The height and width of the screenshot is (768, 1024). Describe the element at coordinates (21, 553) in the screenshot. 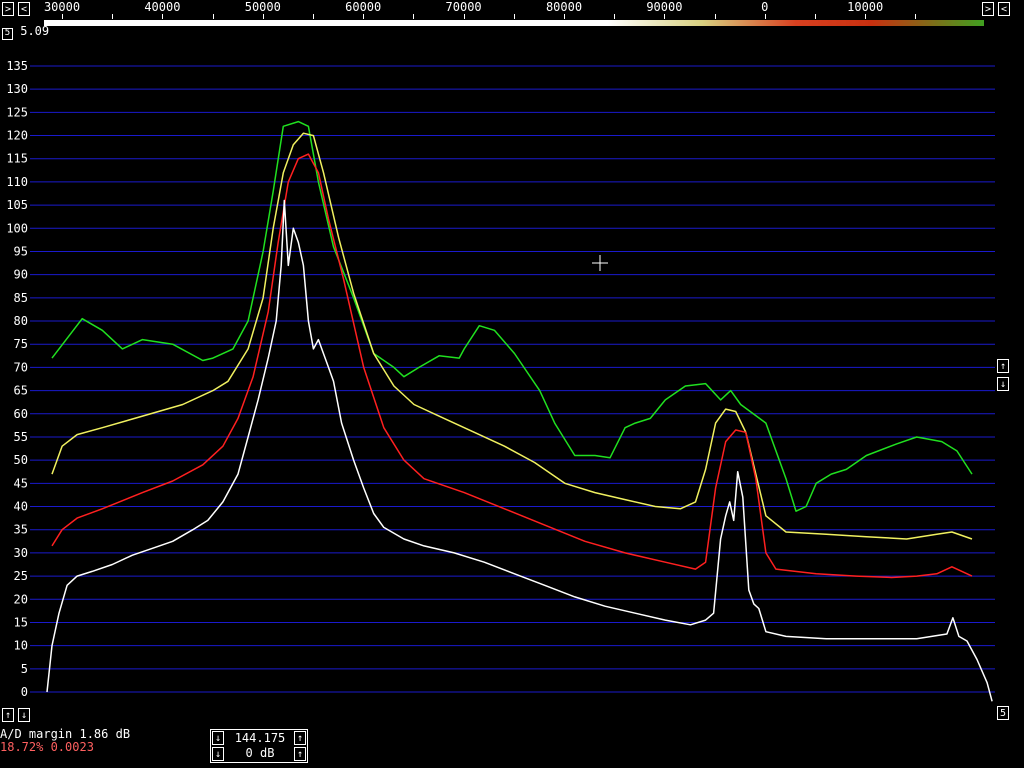

I see `y-tick-label: 30` at that location.